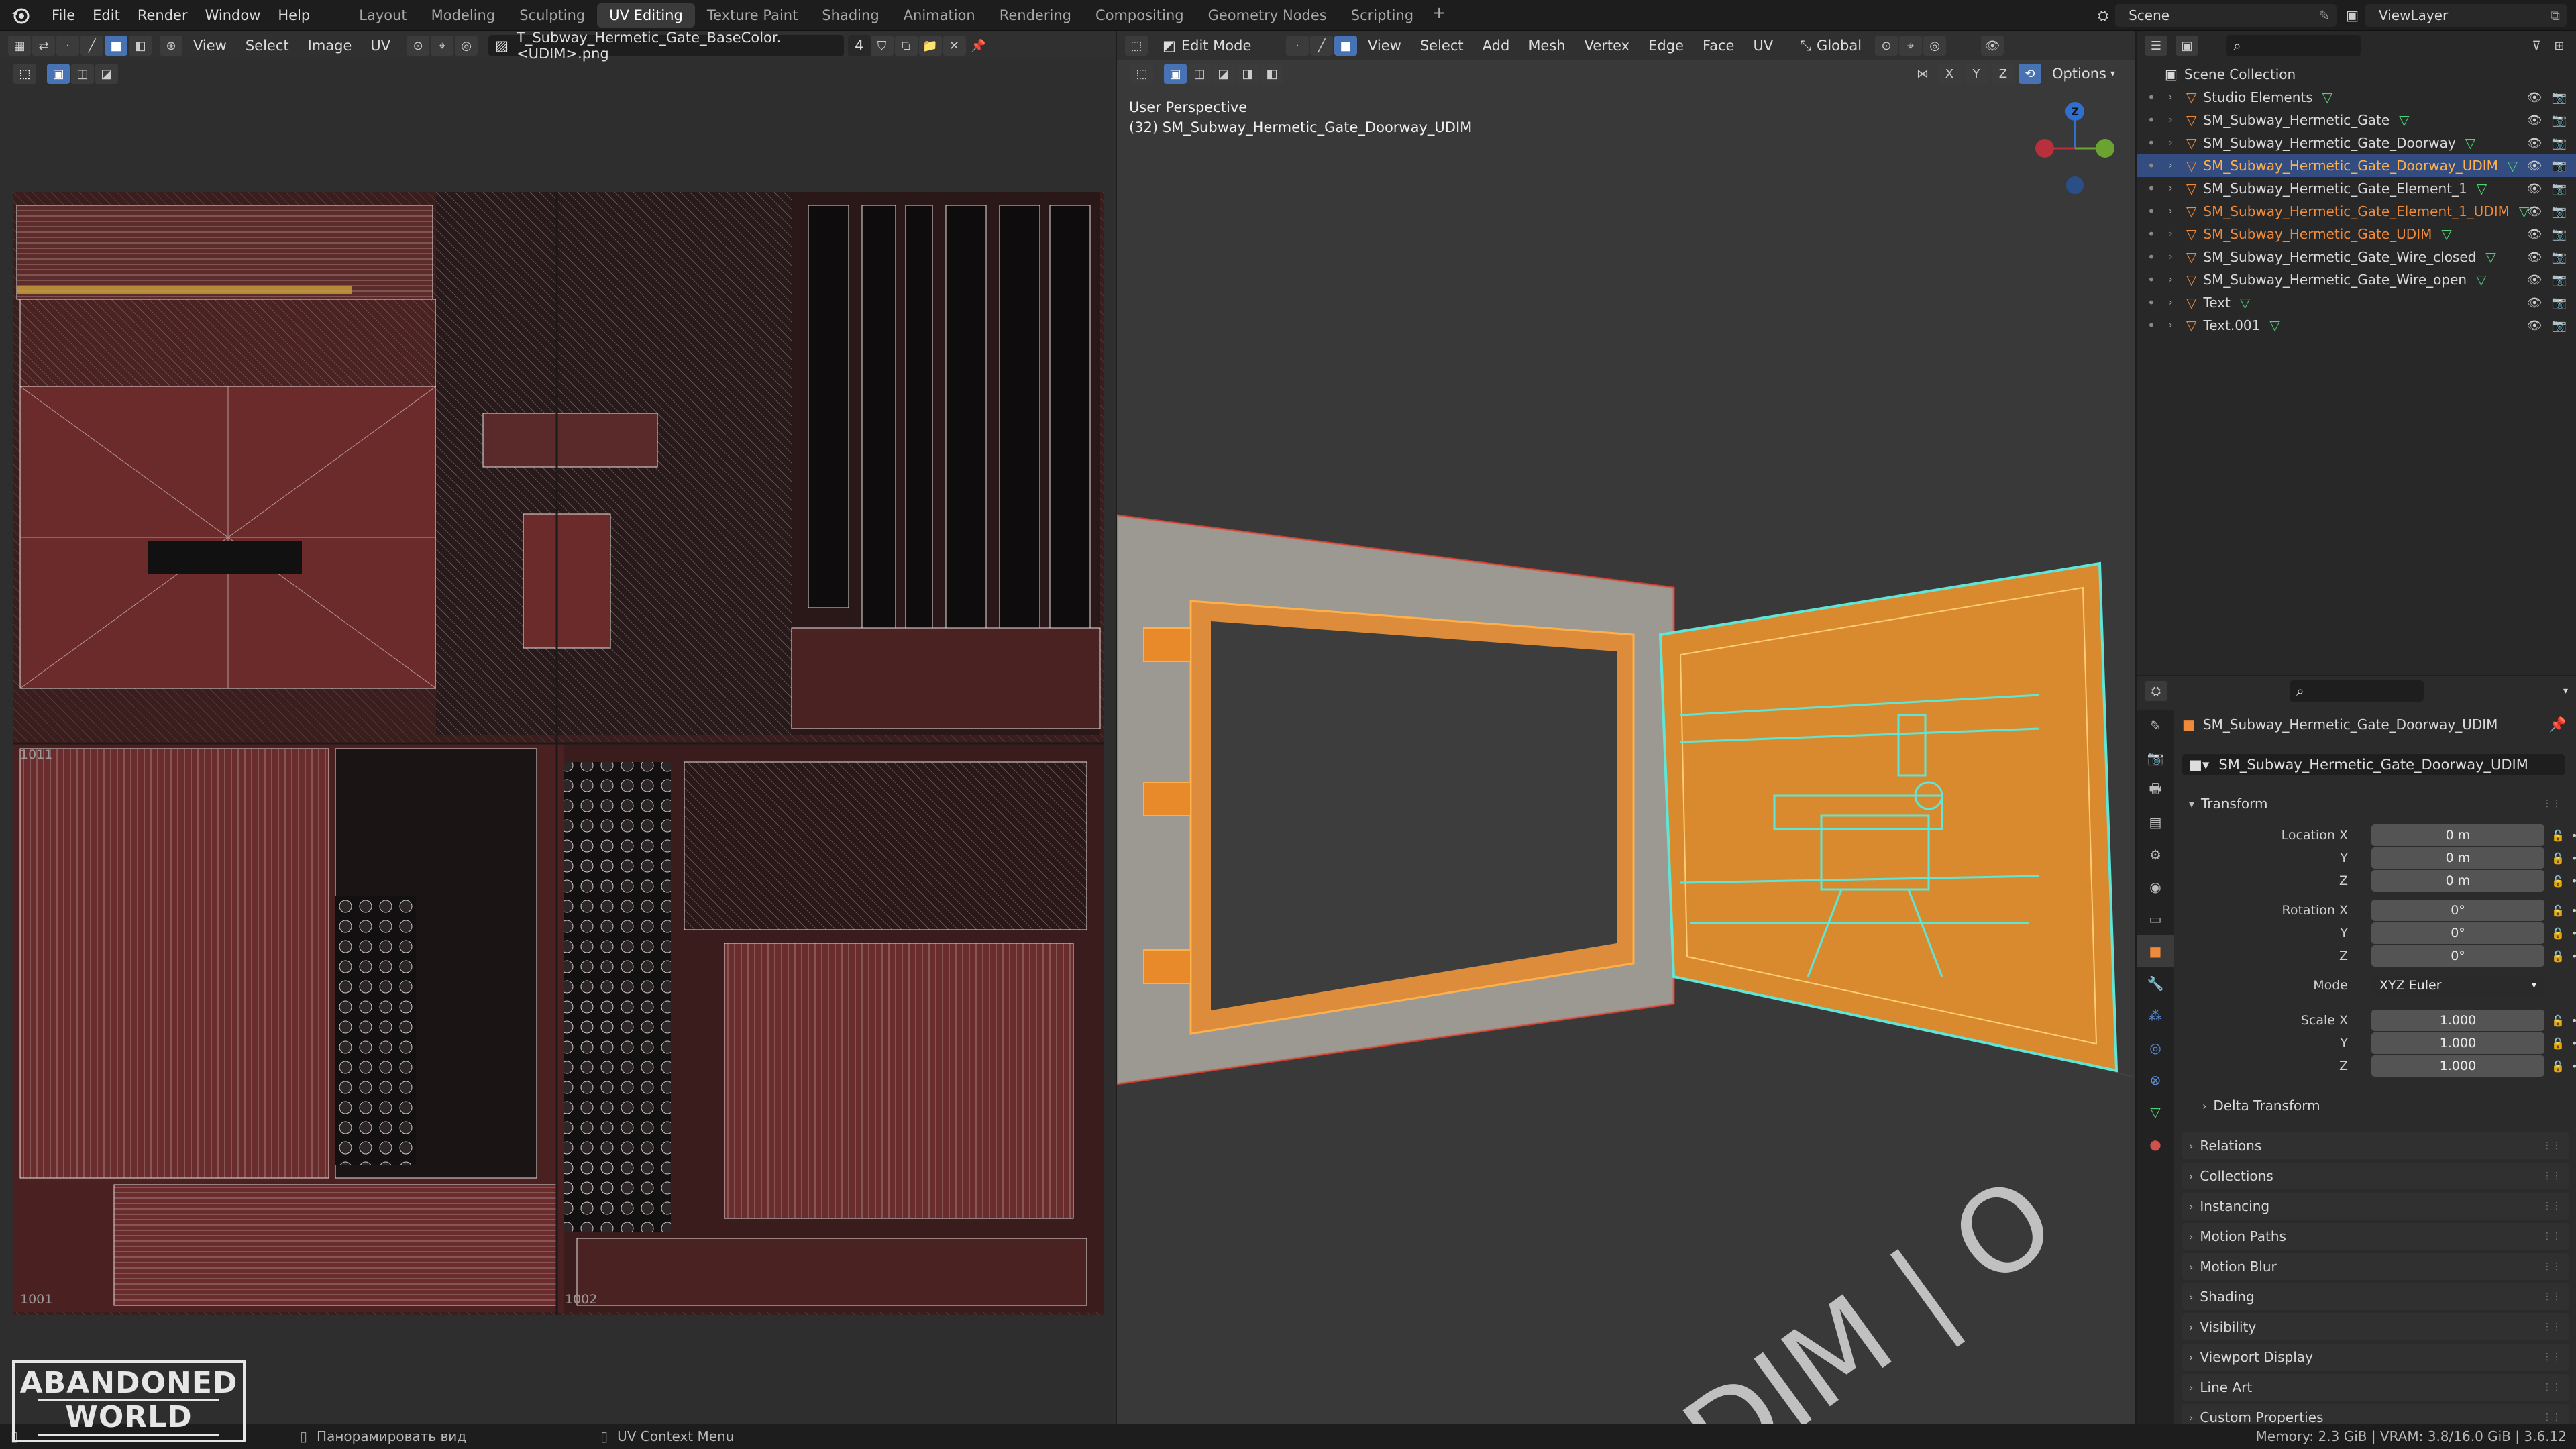 The width and height of the screenshot is (2576, 1449). I want to click on view-layer-selector: ViewLayer ⧉, so click(2466, 15).